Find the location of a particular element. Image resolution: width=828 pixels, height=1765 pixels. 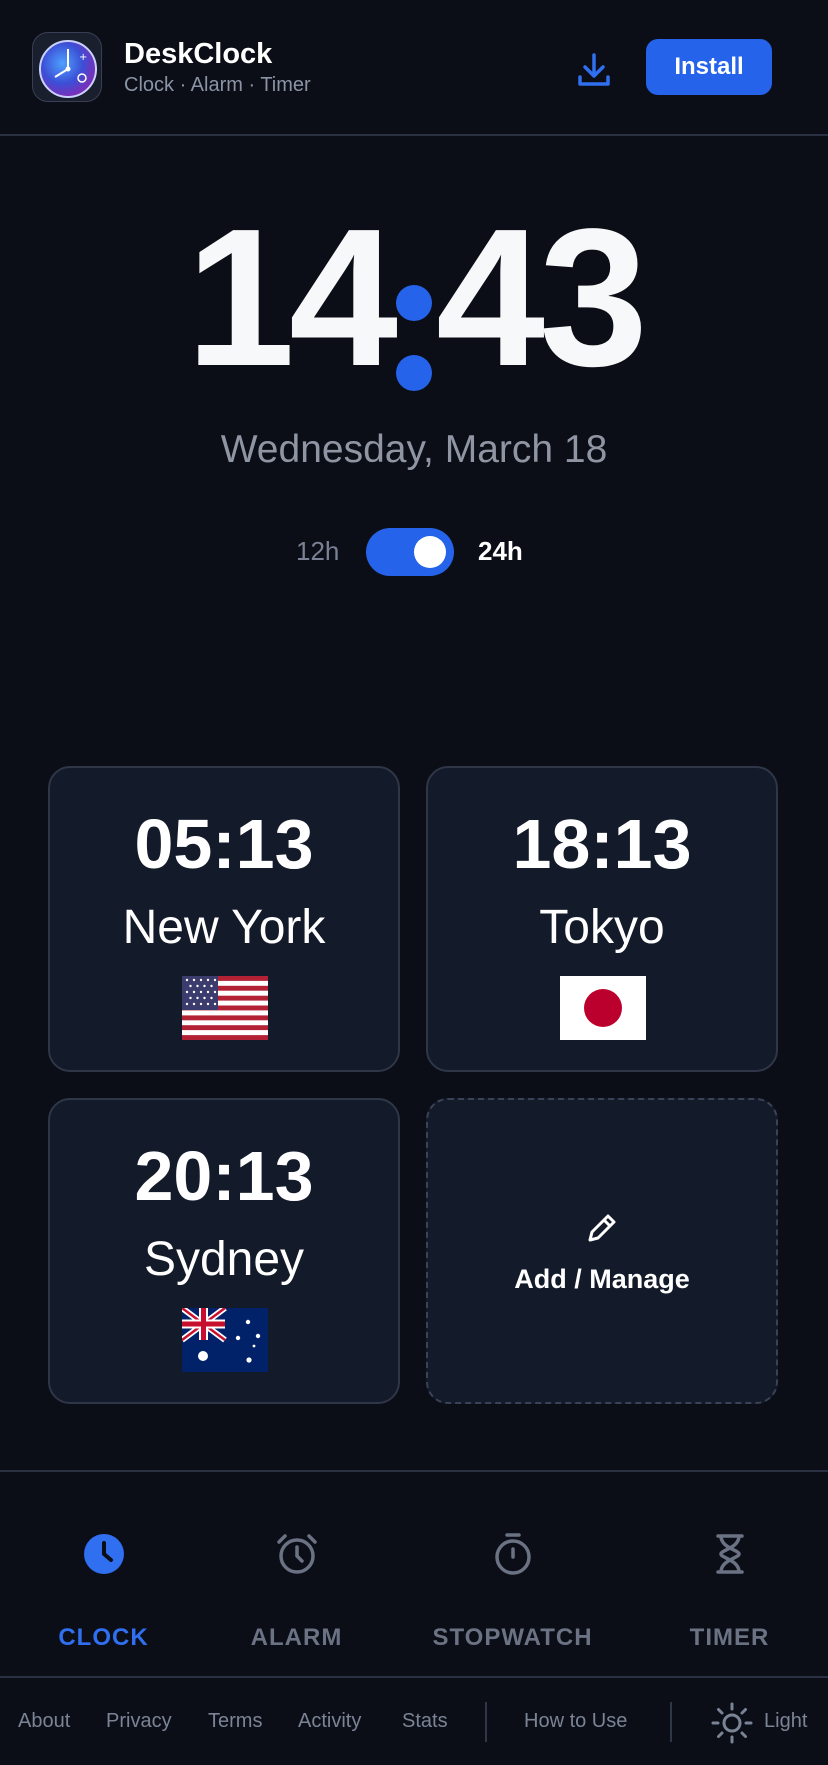

nav-label: STOPWATCH is located at coordinates (512, 1637).